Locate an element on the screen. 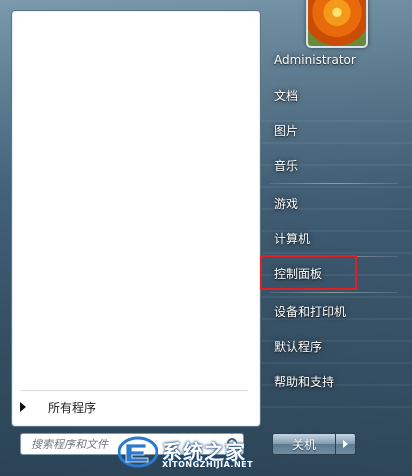  watermark-url: XITONGZHIJIA.NET is located at coordinates (208, 464).